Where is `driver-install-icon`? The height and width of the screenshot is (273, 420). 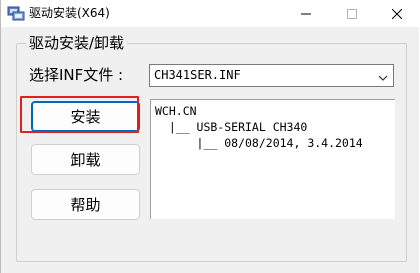
driver-install-icon is located at coordinates (16, 13).